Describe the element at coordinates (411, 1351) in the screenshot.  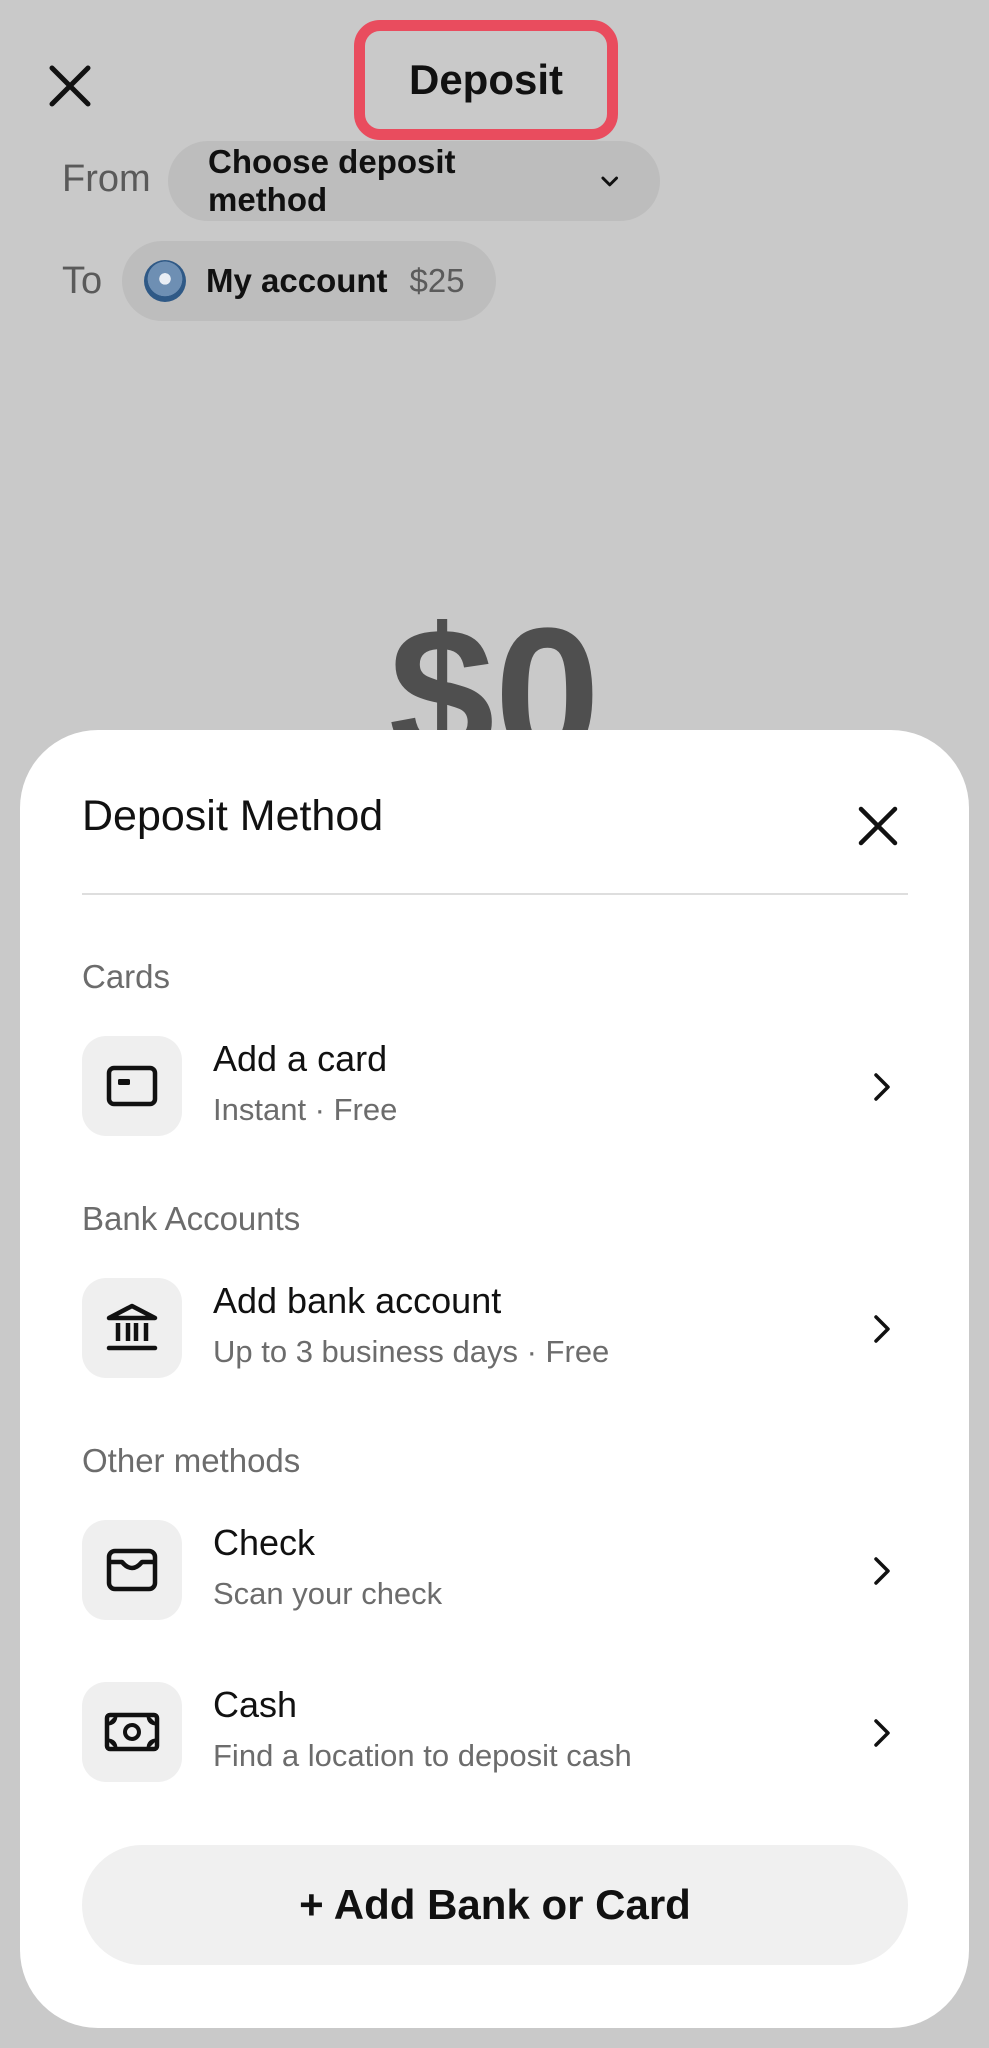
I see `option-subtitle: Up to 3 business days · Free` at that location.